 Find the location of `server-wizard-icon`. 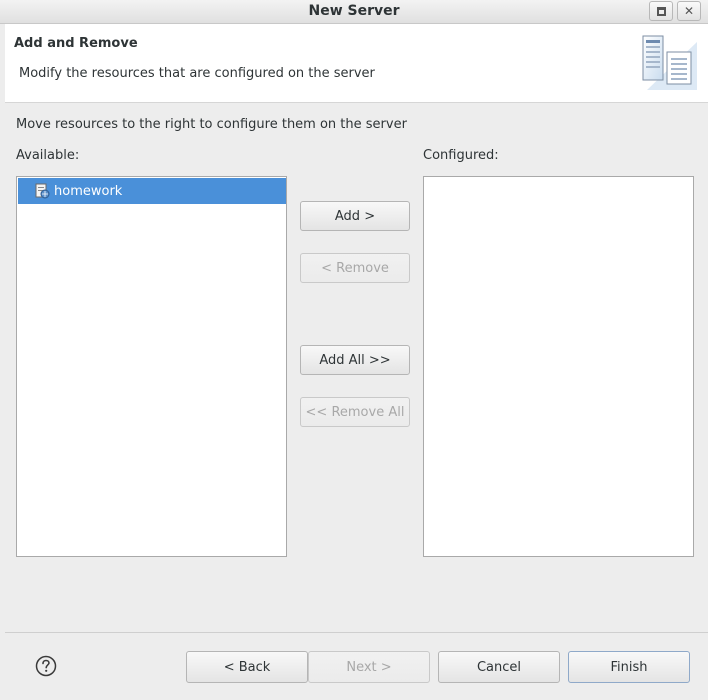

server-wizard-icon is located at coordinates (669, 62).